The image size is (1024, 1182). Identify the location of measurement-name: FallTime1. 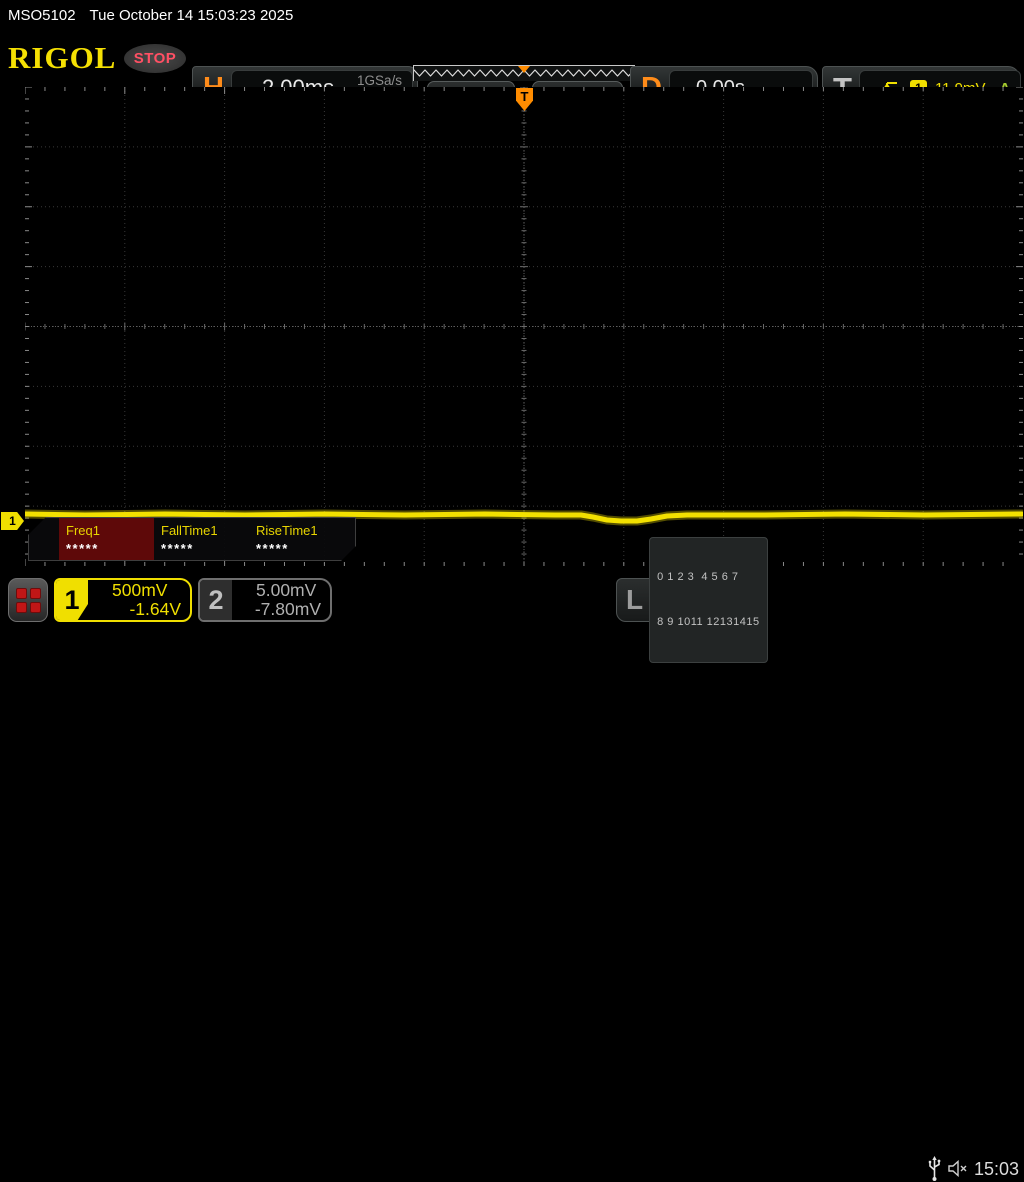
(189, 530).